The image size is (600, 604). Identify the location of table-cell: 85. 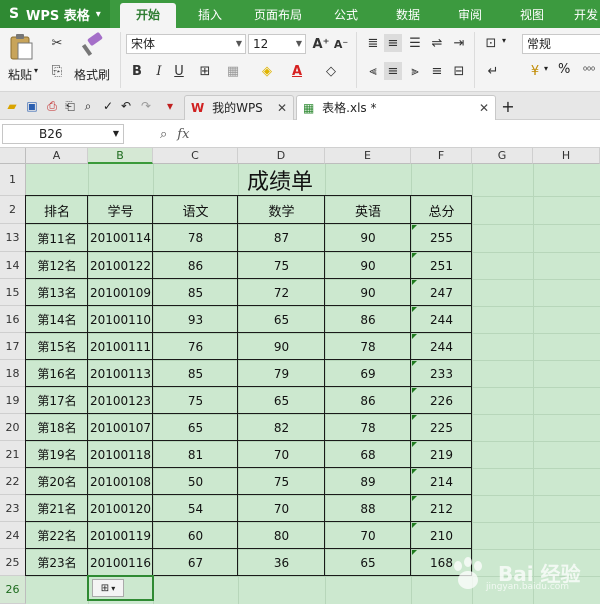
(195, 373).